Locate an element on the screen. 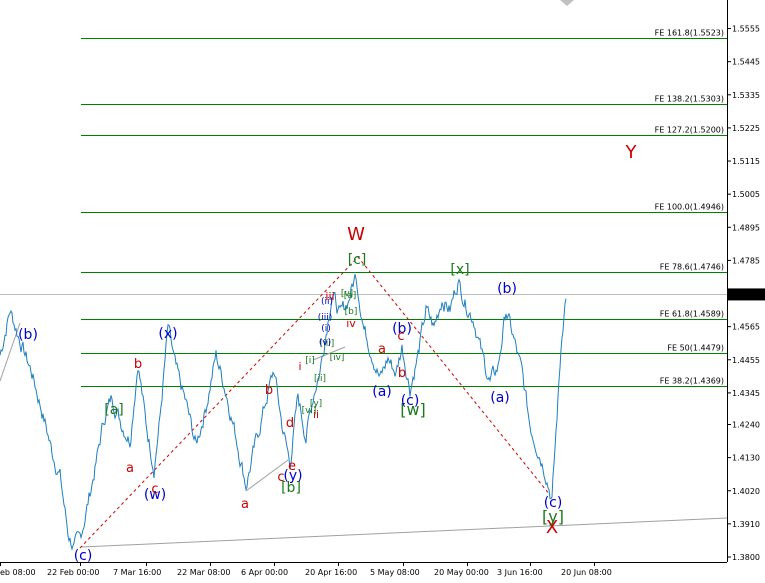 The width and height of the screenshot is (765, 583). time-tick-label: 20 Apr 16:00 is located at coordinates (331, 572).